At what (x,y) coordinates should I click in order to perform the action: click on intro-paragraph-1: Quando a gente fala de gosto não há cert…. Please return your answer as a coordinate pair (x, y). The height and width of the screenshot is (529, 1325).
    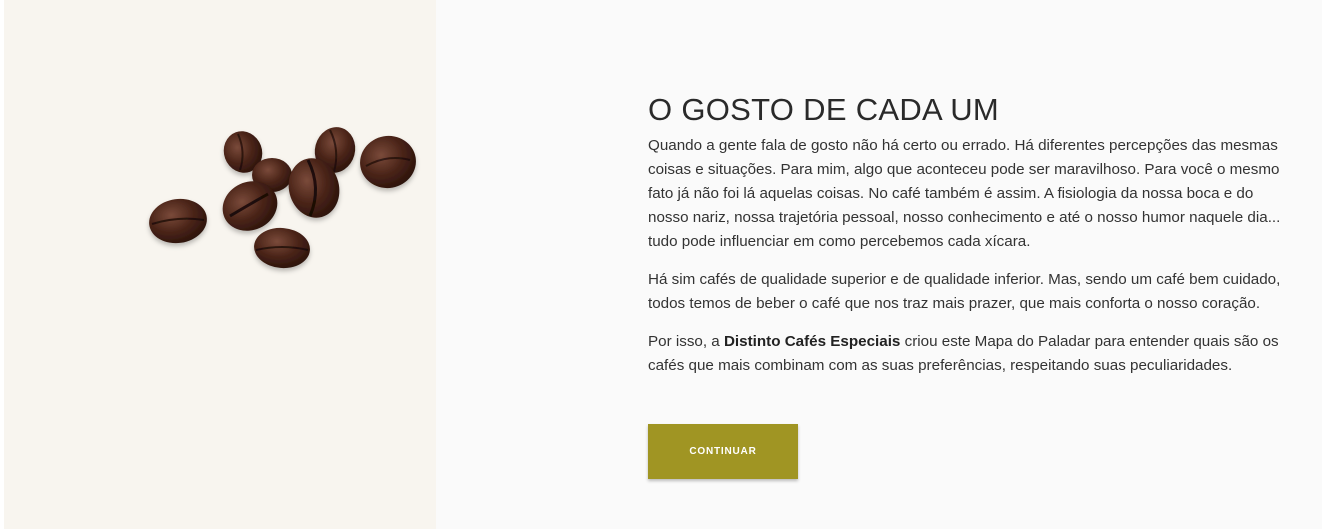
    Looking at the image, I should click on (964, 193).